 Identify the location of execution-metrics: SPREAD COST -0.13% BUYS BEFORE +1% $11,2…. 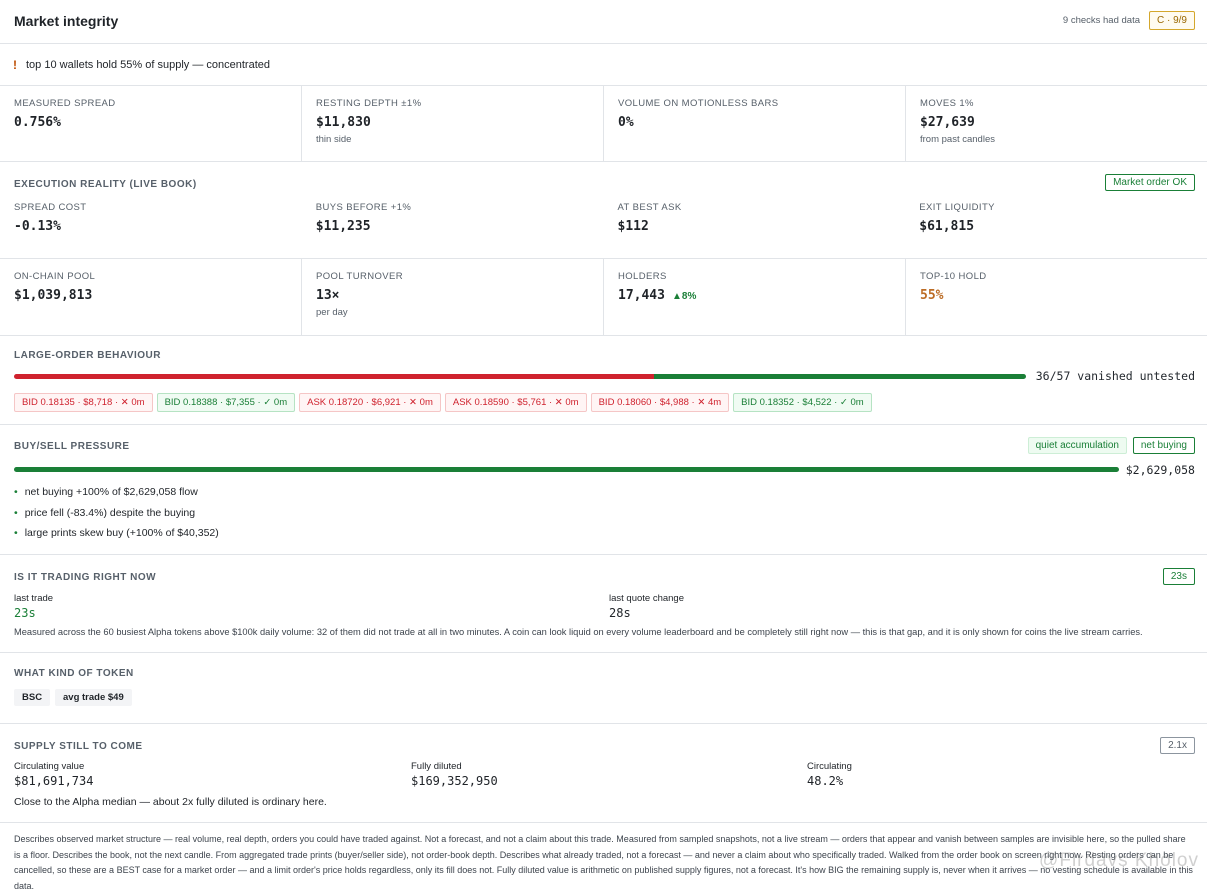
(603, 218).